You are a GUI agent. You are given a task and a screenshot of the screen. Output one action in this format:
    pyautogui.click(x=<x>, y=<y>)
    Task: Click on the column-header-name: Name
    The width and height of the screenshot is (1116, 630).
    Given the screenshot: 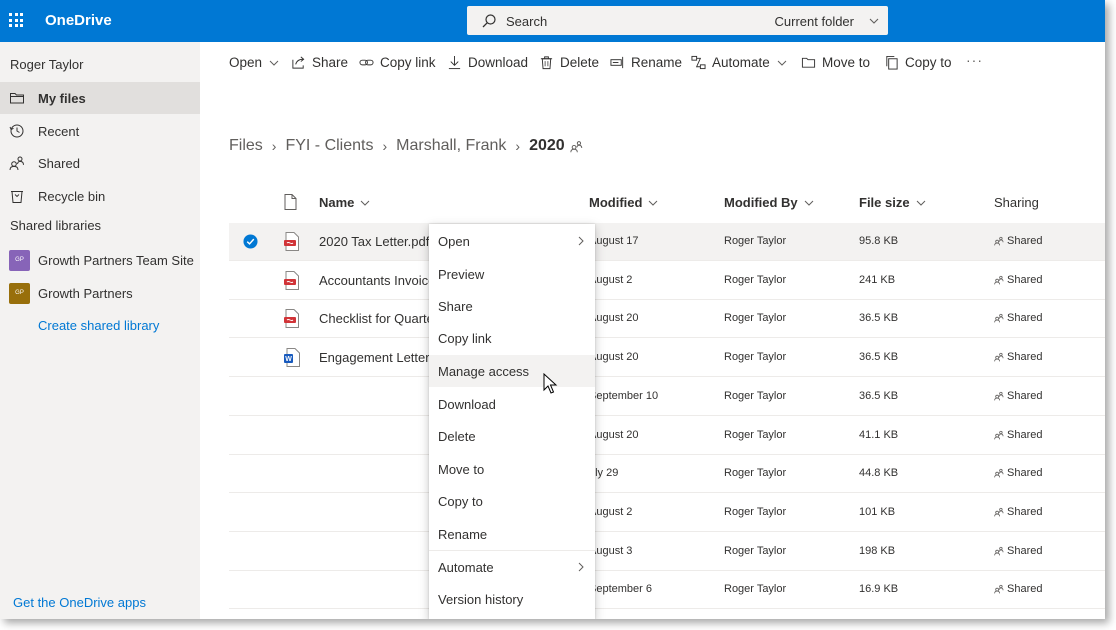 What is the action you would take?
    pyautogui.click(x=344, y=202)
    